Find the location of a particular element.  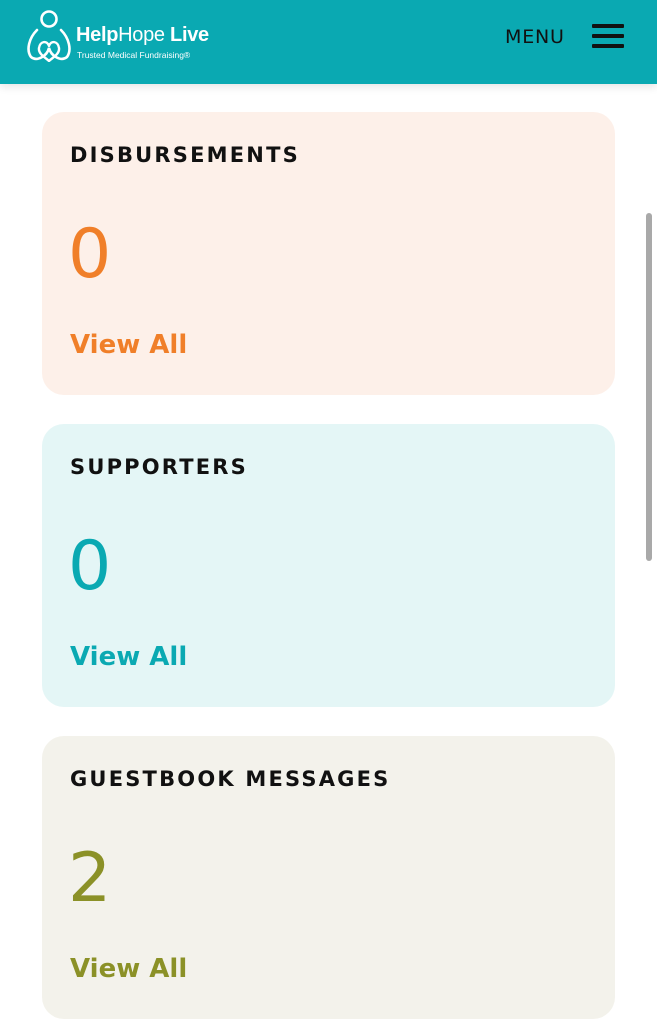

menu-label: MENU is located at coordinates (535, 37).